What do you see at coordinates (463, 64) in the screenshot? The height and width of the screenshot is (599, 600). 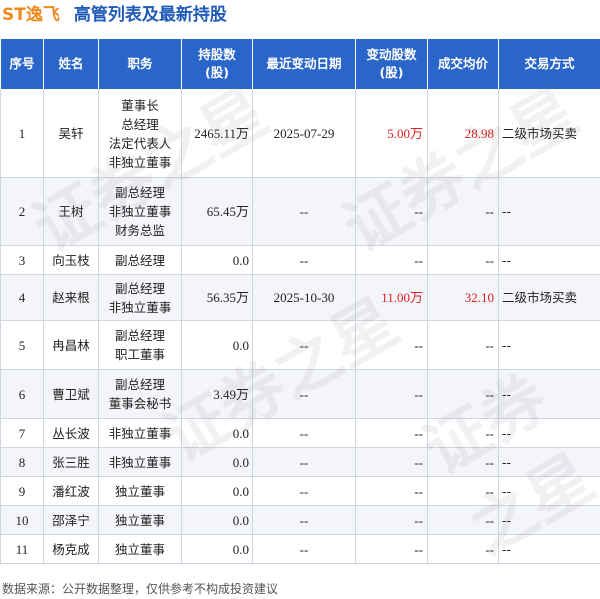 I see `col-header-price: 成交均价` at bounding box center [463, 64].